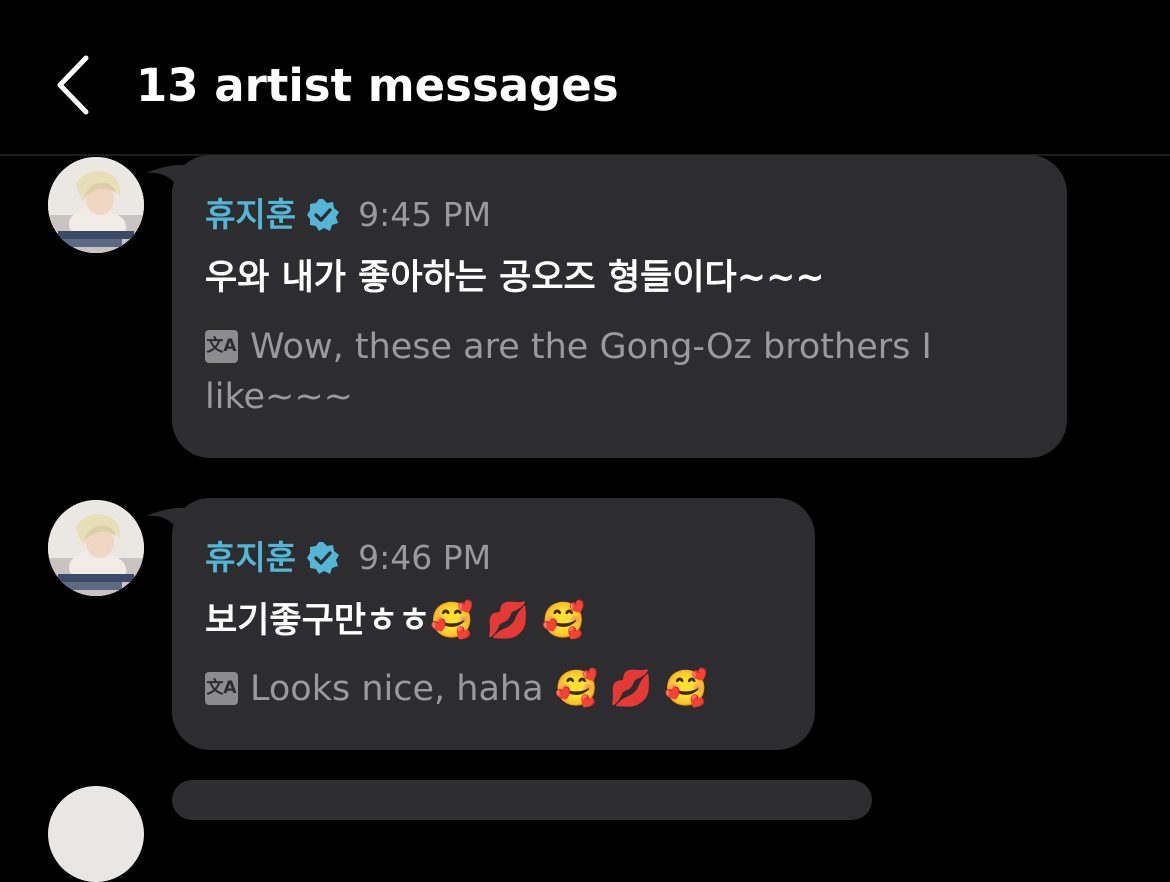 The width and height of the screenshot is (1170, 882). What do you see at coordinates (395, 621) in the screenshot?
I see `message-text: 보기좋구만ㅎㅎ🥰 💋 🥰` at bounding box center [395, 621].